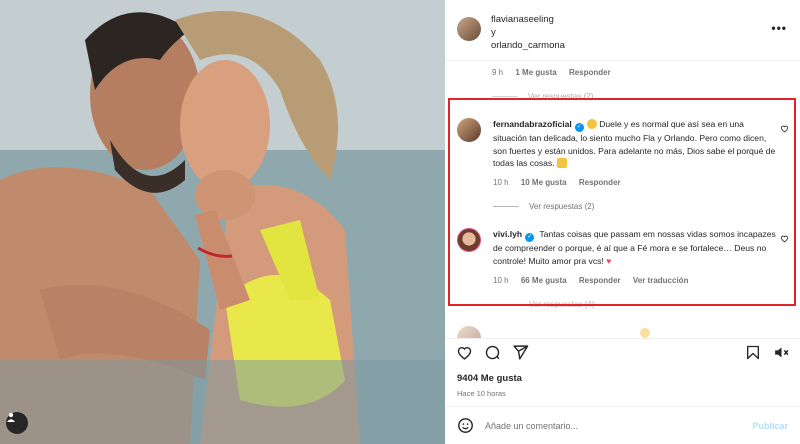 This screenshot has width=800, height=444. What do you see at coordinates (622, 60) in the screenshot?
I see `header-divider` at bounding box center [622, 60].